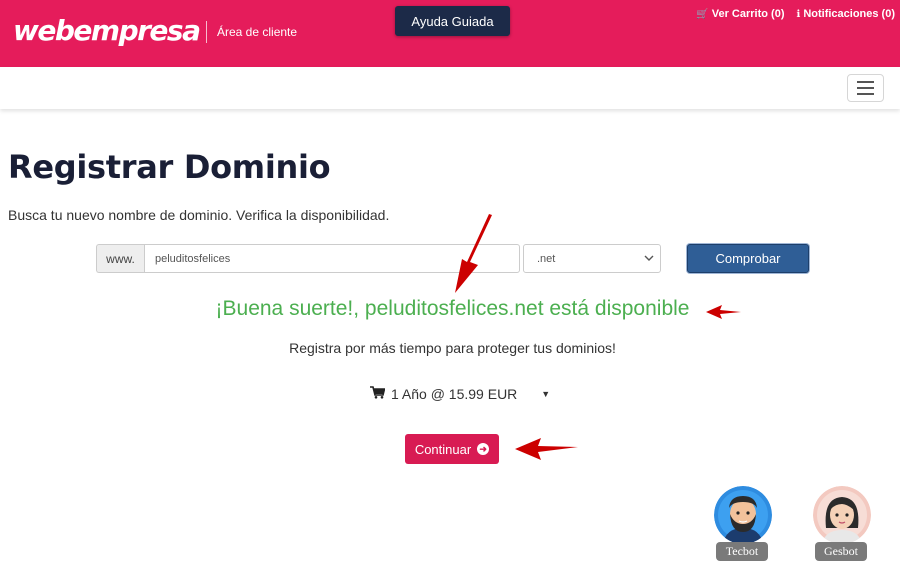 This screenshot has width=900, height=572. Describe the element at coordinates (742, 551) in the screenshot. I see `tecbot-label: Tecbot` at that location.